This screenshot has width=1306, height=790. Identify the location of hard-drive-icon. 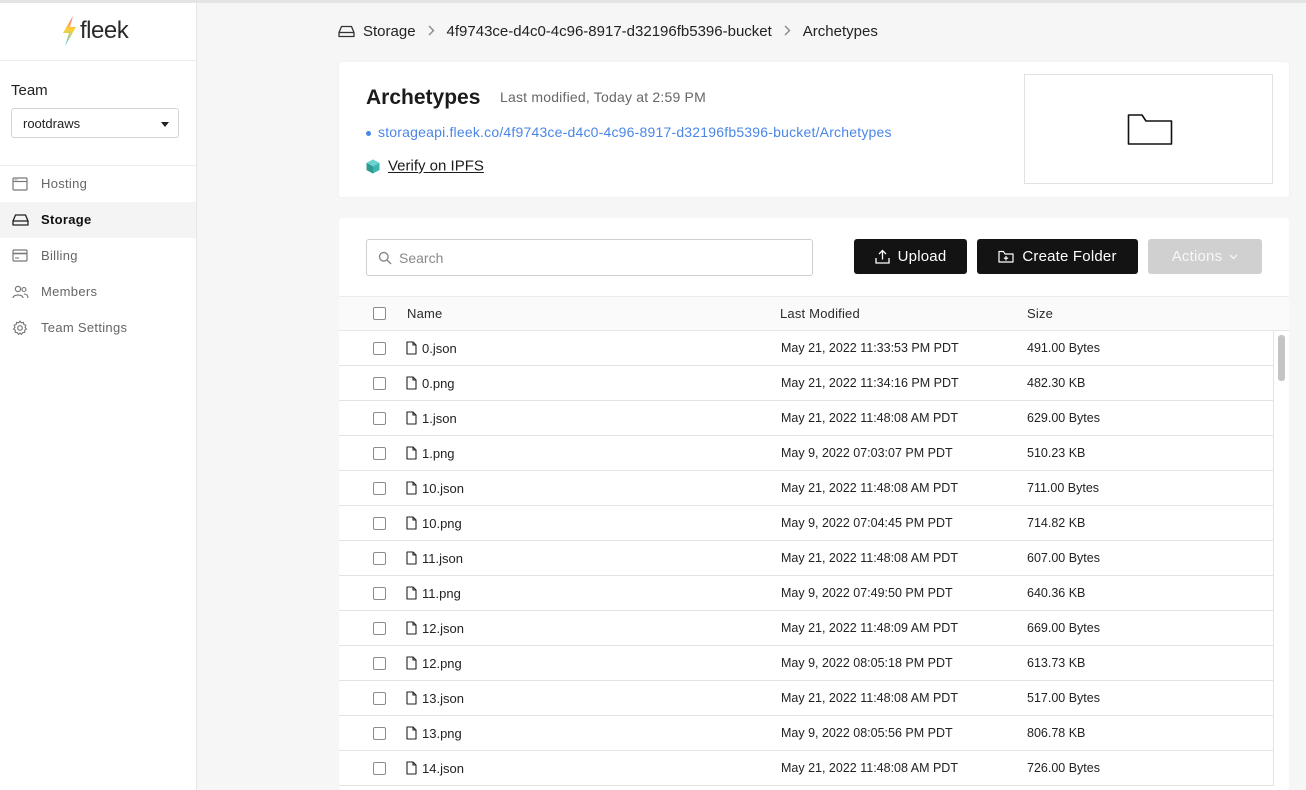
(20, 220).